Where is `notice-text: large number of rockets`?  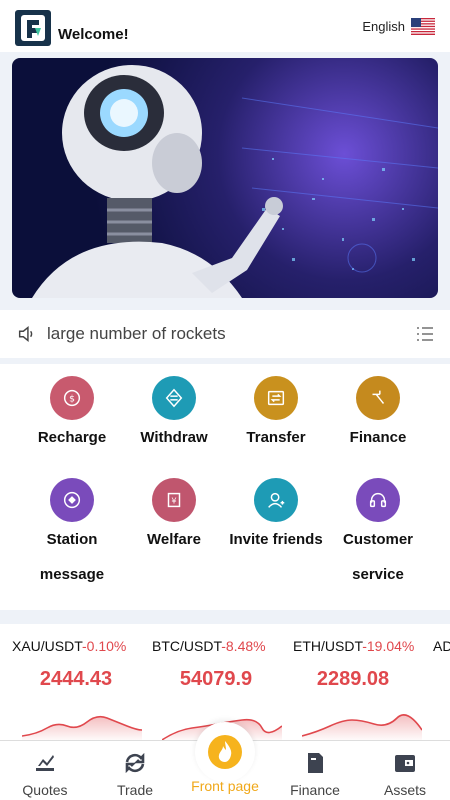
notice-text: large number of rockets is located at coordinates (136, 333).